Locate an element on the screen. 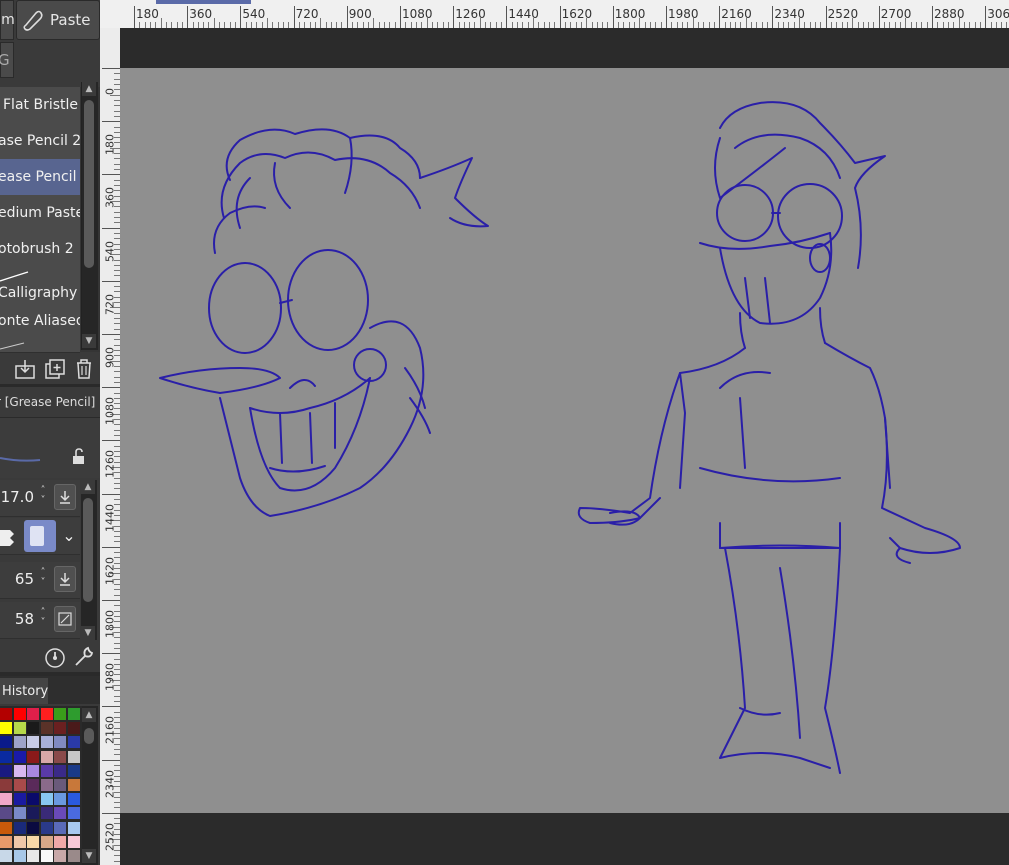  brush-item-grease-pencil: ease Pencil is located at coordinates (40, 177).